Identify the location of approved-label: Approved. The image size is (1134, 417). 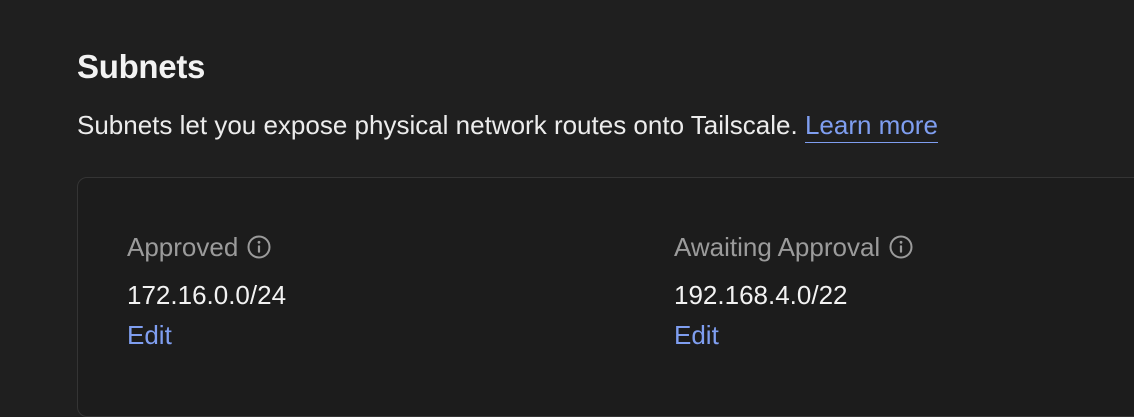
(183, 247).